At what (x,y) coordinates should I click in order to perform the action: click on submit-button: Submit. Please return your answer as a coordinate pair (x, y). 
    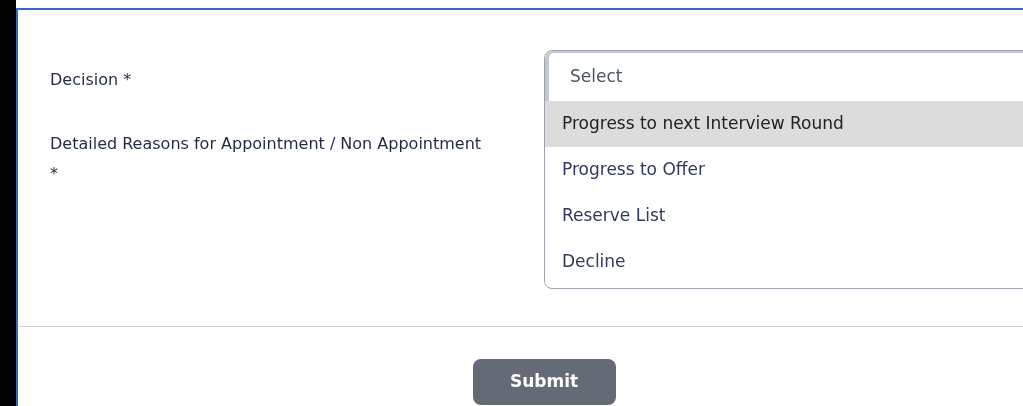
    Looking at the image, I should click on (544, 382).